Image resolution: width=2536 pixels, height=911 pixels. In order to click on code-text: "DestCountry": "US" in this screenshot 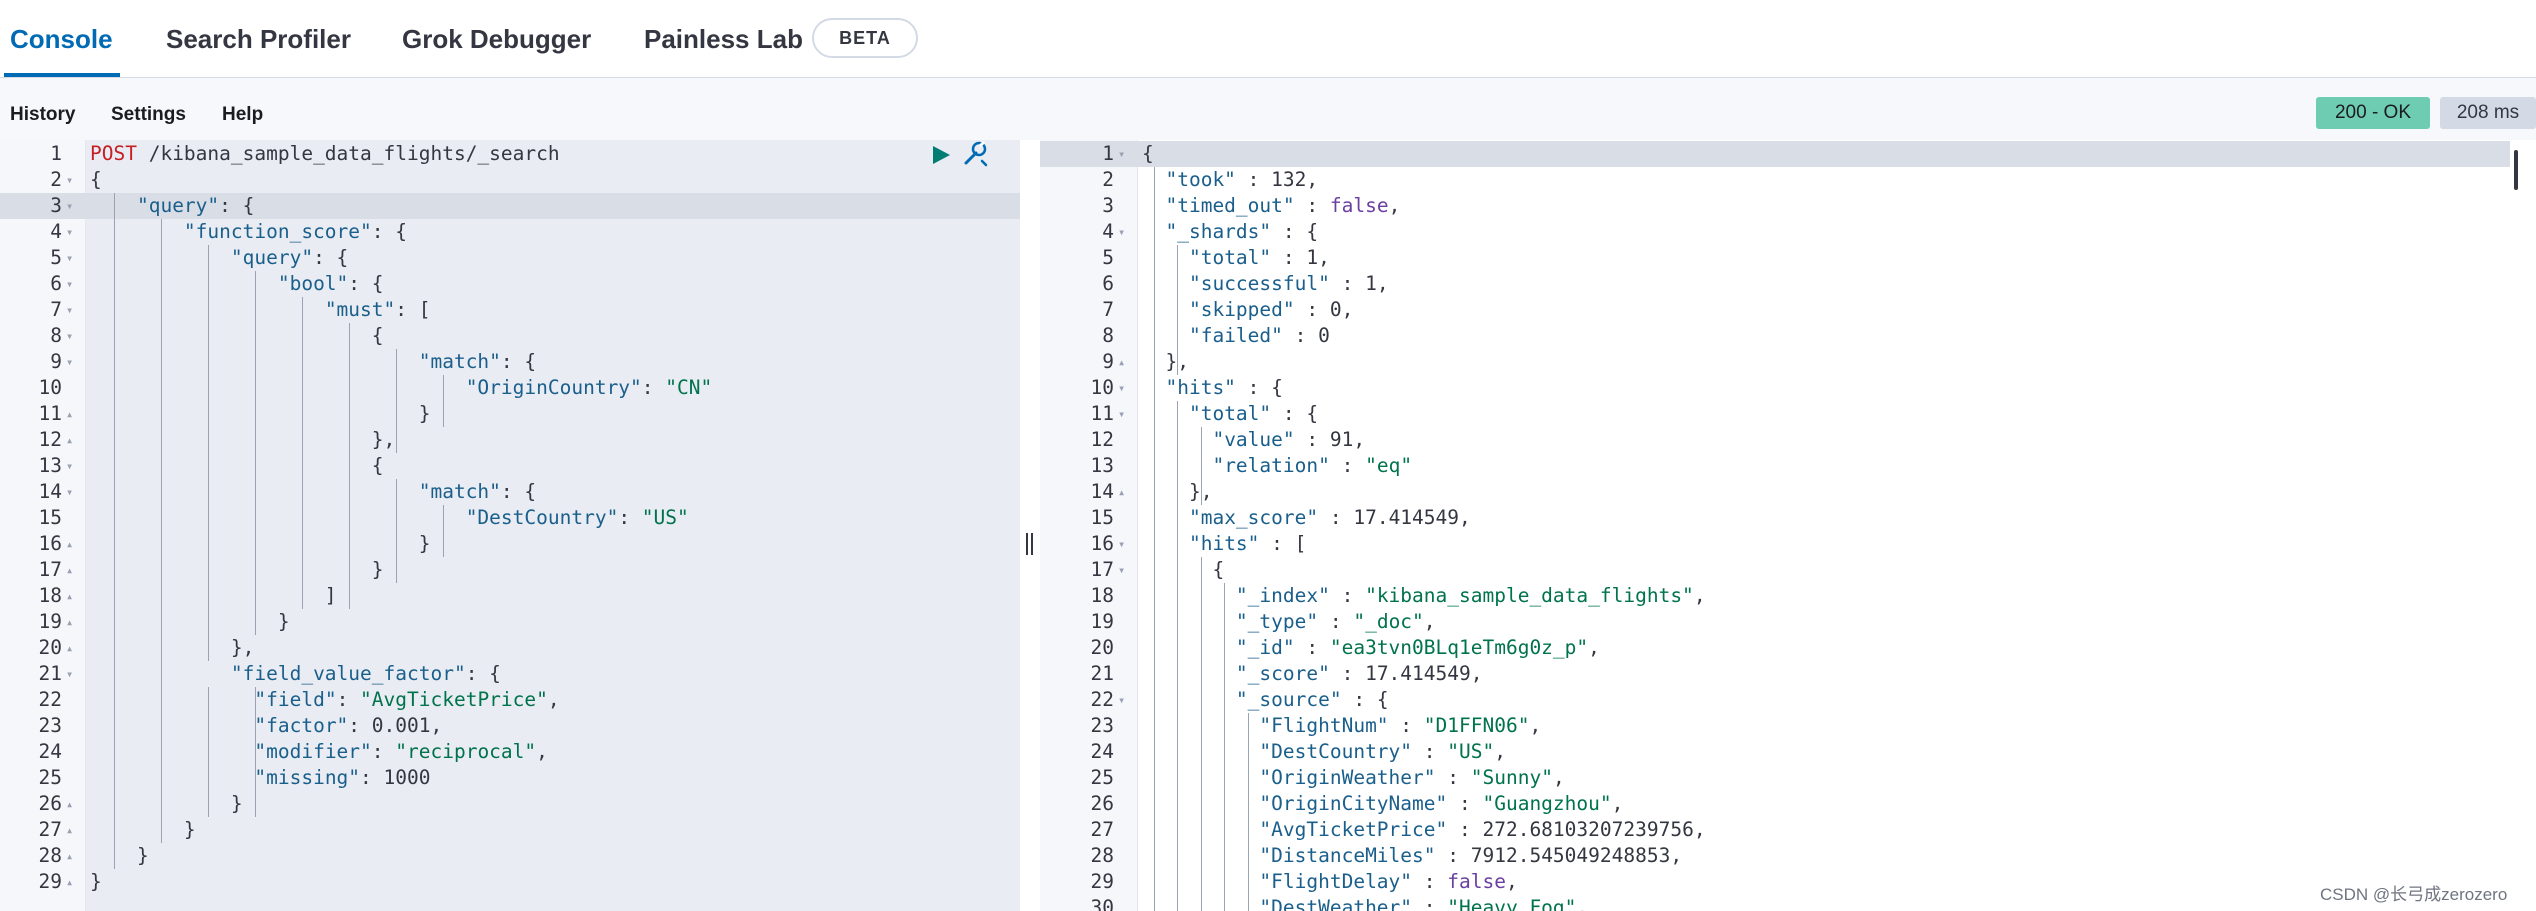, I will do `click(389, 518)`.